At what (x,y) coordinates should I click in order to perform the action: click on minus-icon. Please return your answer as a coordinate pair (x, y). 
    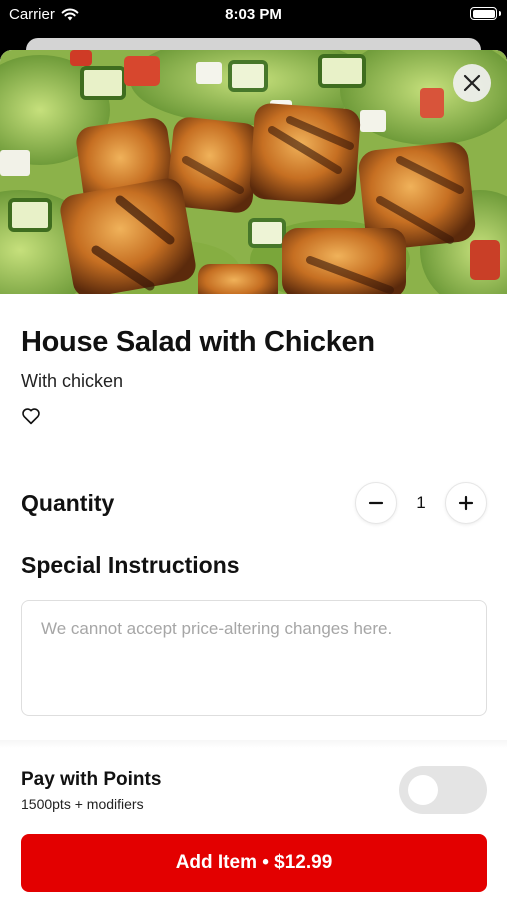
    Looking at the image, I should click on (376, 503).